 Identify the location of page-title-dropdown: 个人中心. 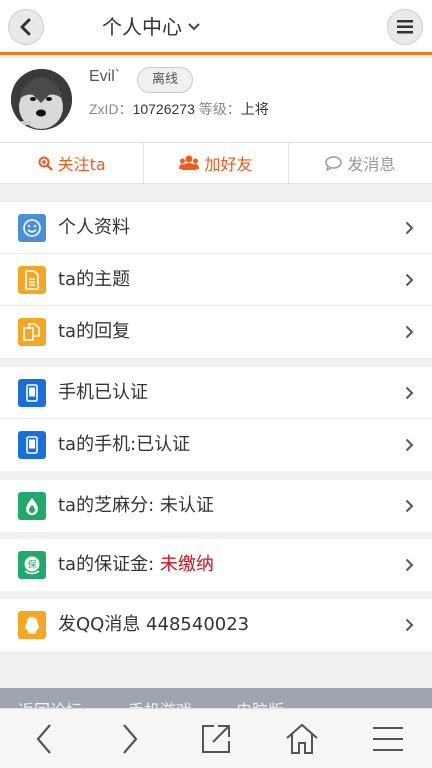
(151, 27).